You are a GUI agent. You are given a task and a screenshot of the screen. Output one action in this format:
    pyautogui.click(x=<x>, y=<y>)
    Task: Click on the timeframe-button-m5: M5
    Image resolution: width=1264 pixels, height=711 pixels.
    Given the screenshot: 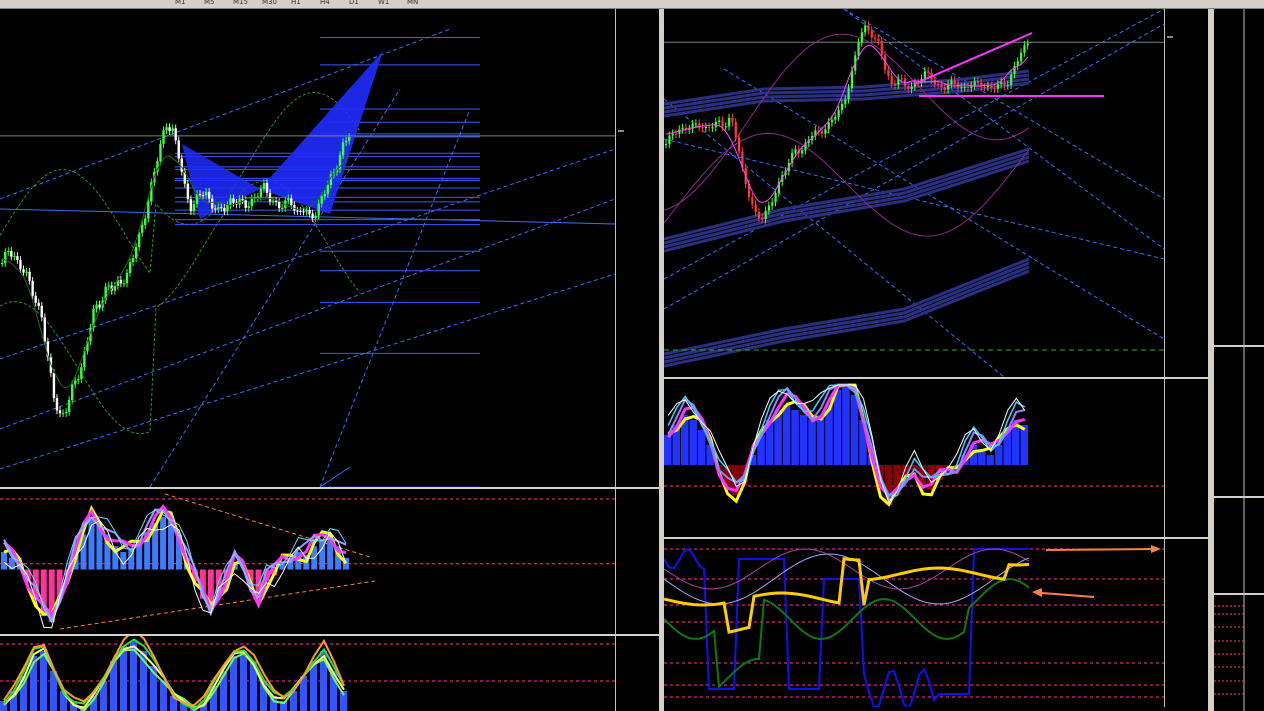 What is the action you would take?
    pyautogui.click(x=209, y=3)
    